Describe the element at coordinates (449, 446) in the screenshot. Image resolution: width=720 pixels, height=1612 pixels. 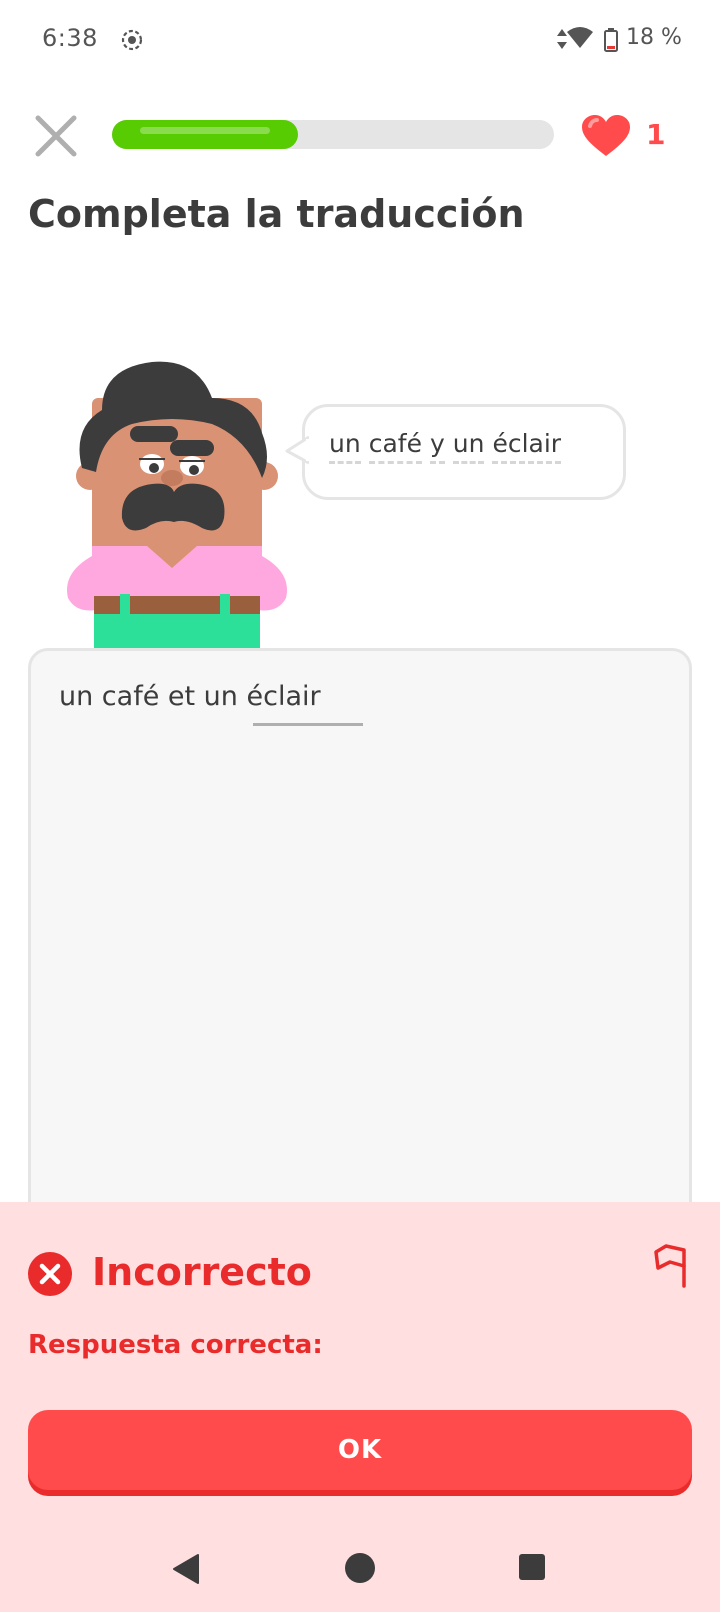
I see `bubble-sentence: un café y un éclair` at that location.